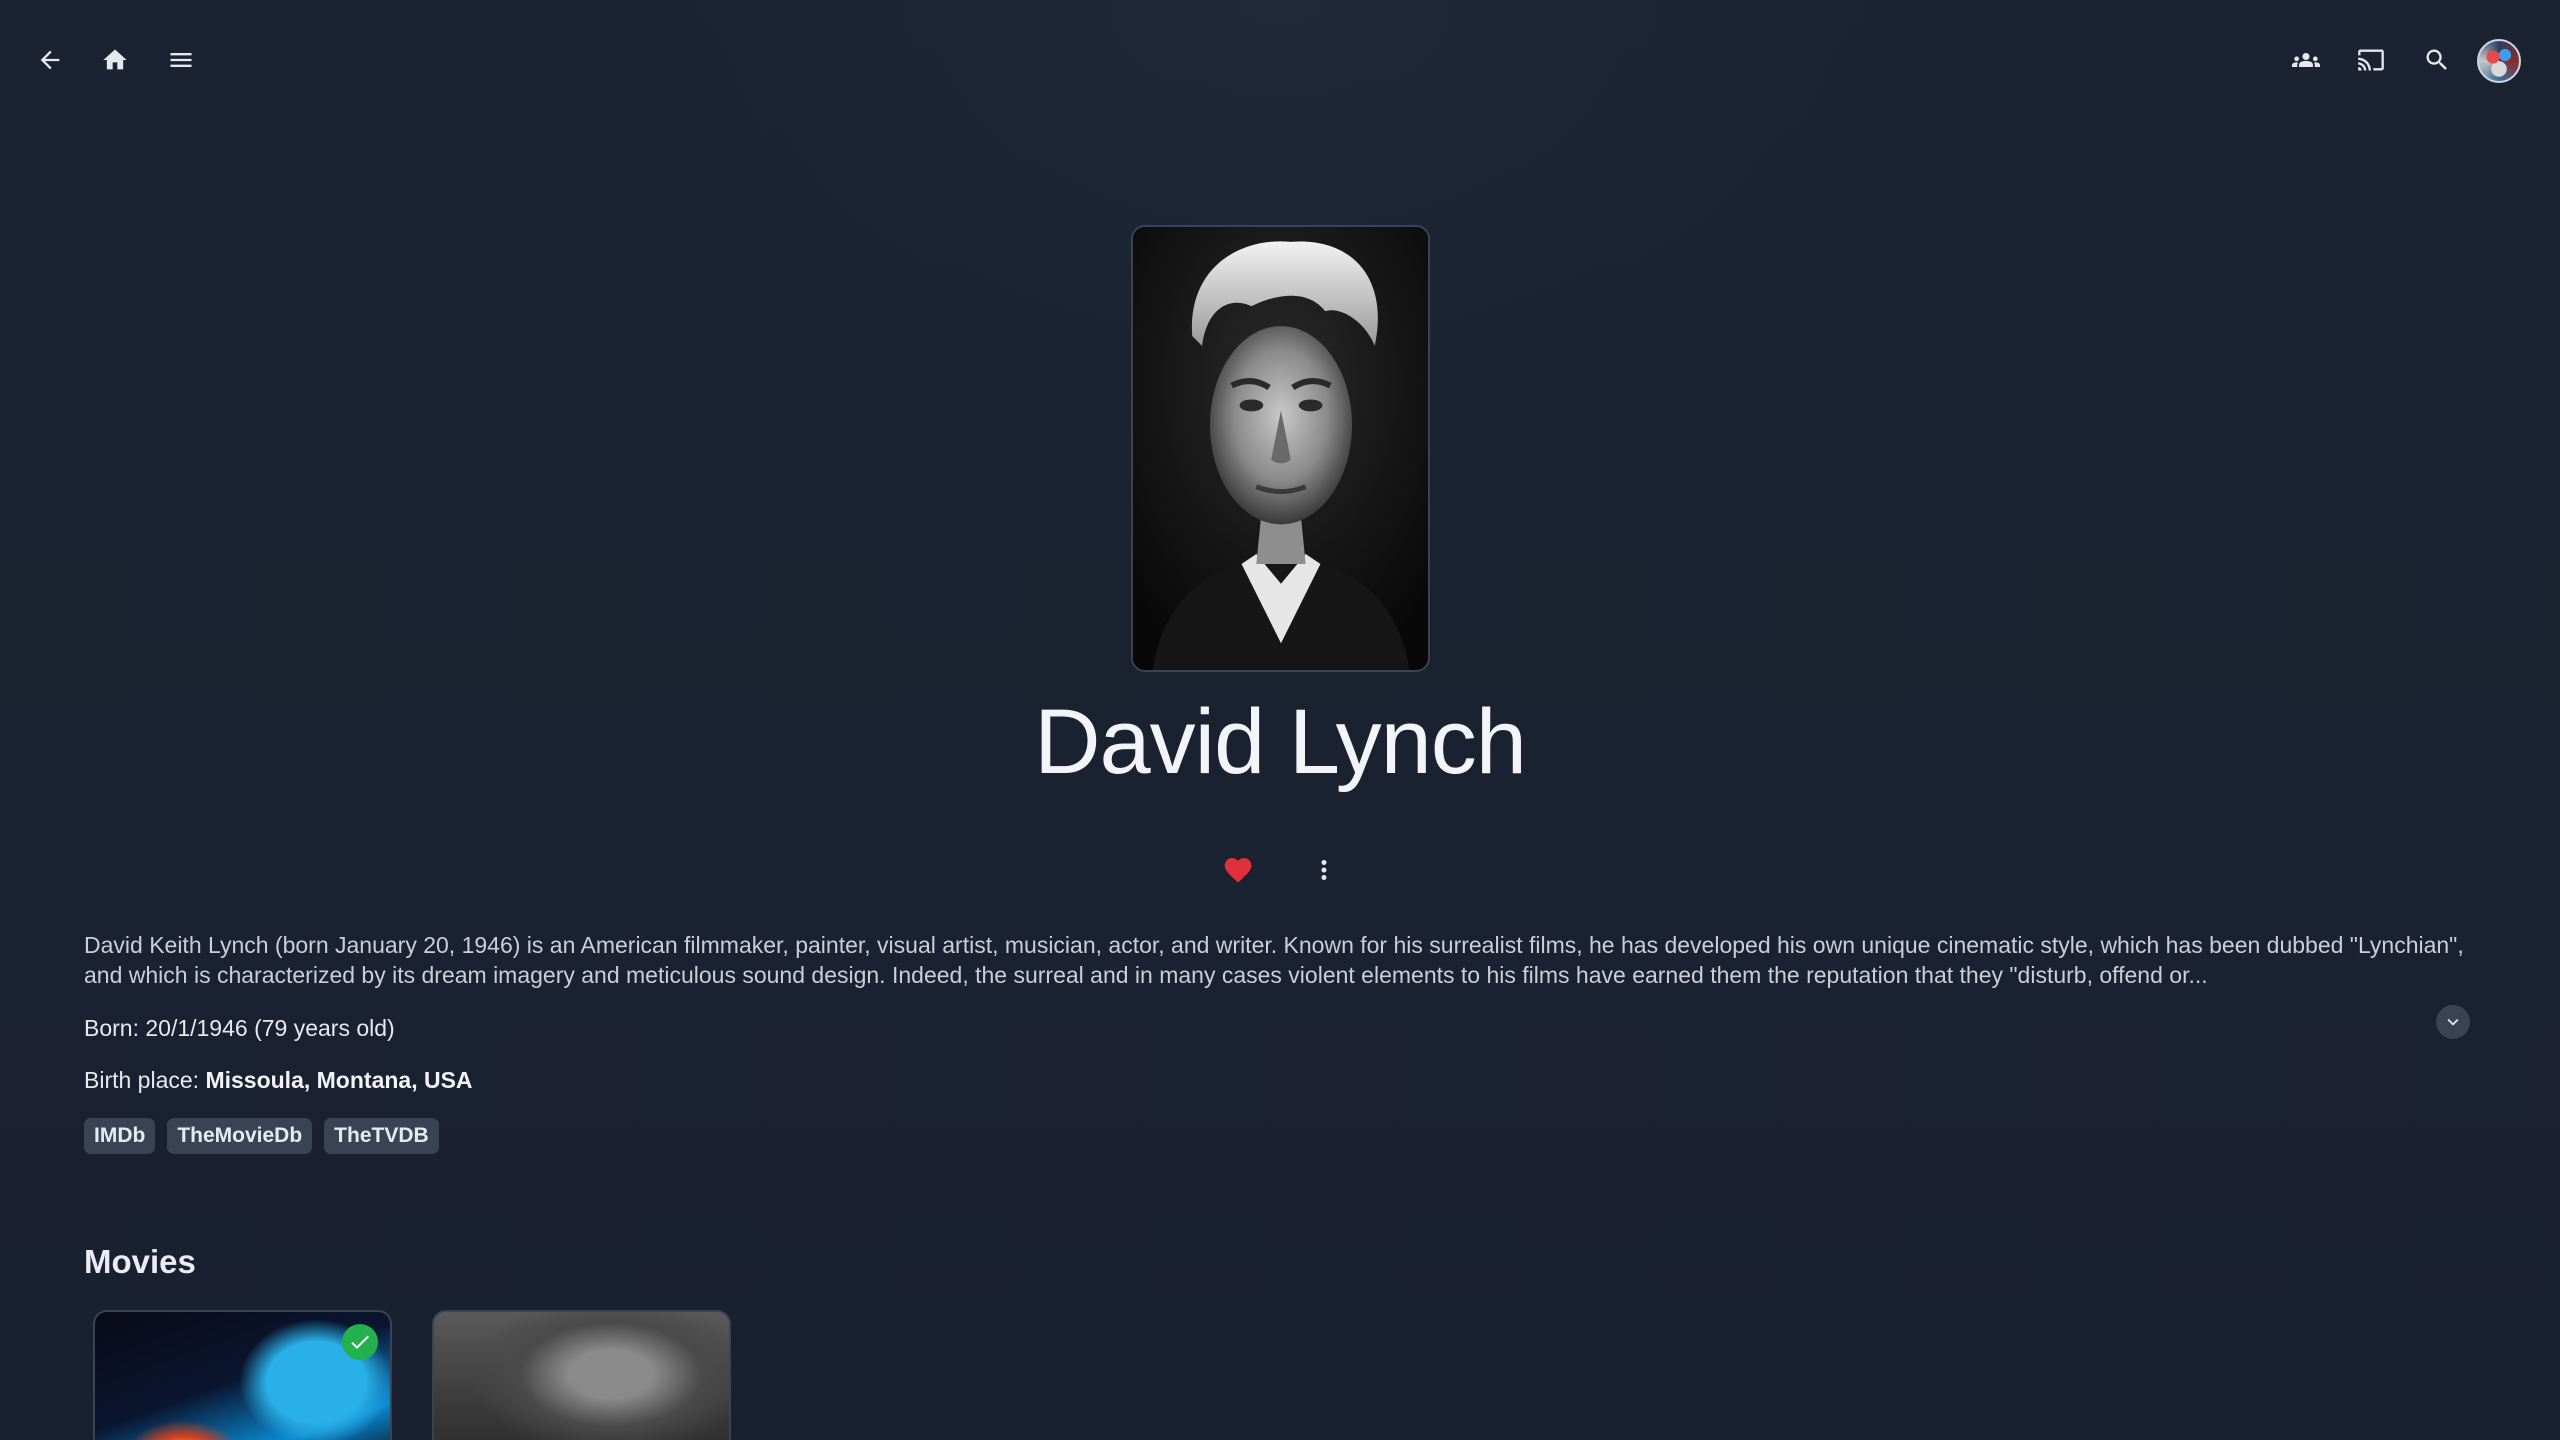 This screenshot has width=2560, height=1440. I want to click on movies-section-title: Movies, so click(140, 1261).